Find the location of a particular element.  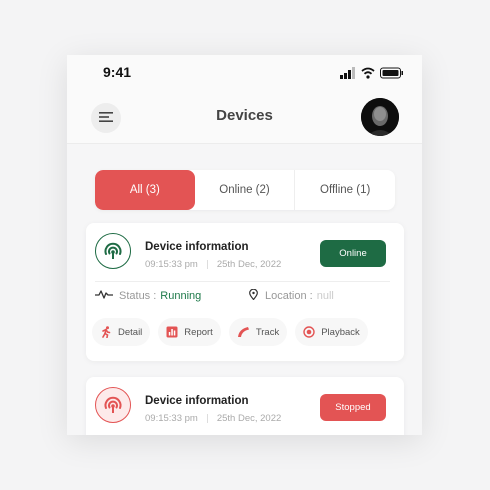

playback-label: Playback is located at coordinates (340, 332).